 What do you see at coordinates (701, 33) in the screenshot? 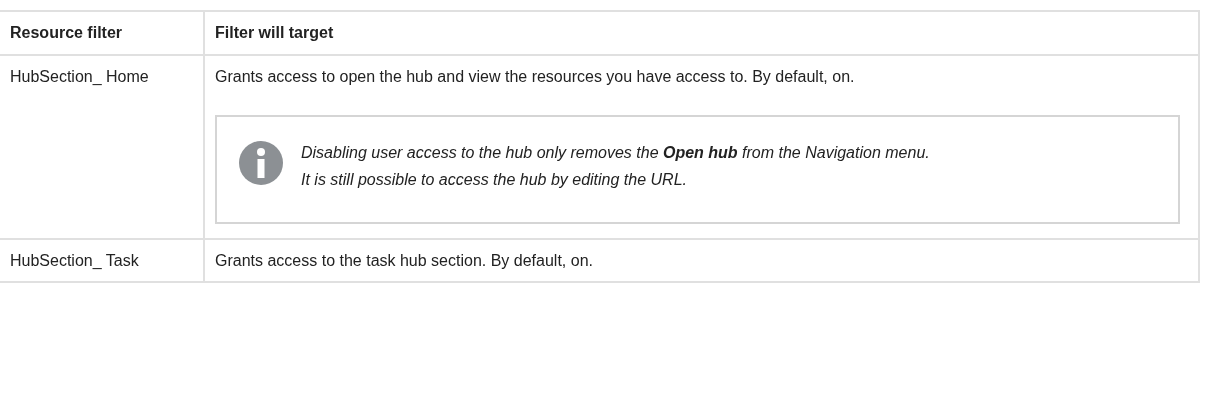
I see `column-header: Filter will target` at bounding box center [701, 33].